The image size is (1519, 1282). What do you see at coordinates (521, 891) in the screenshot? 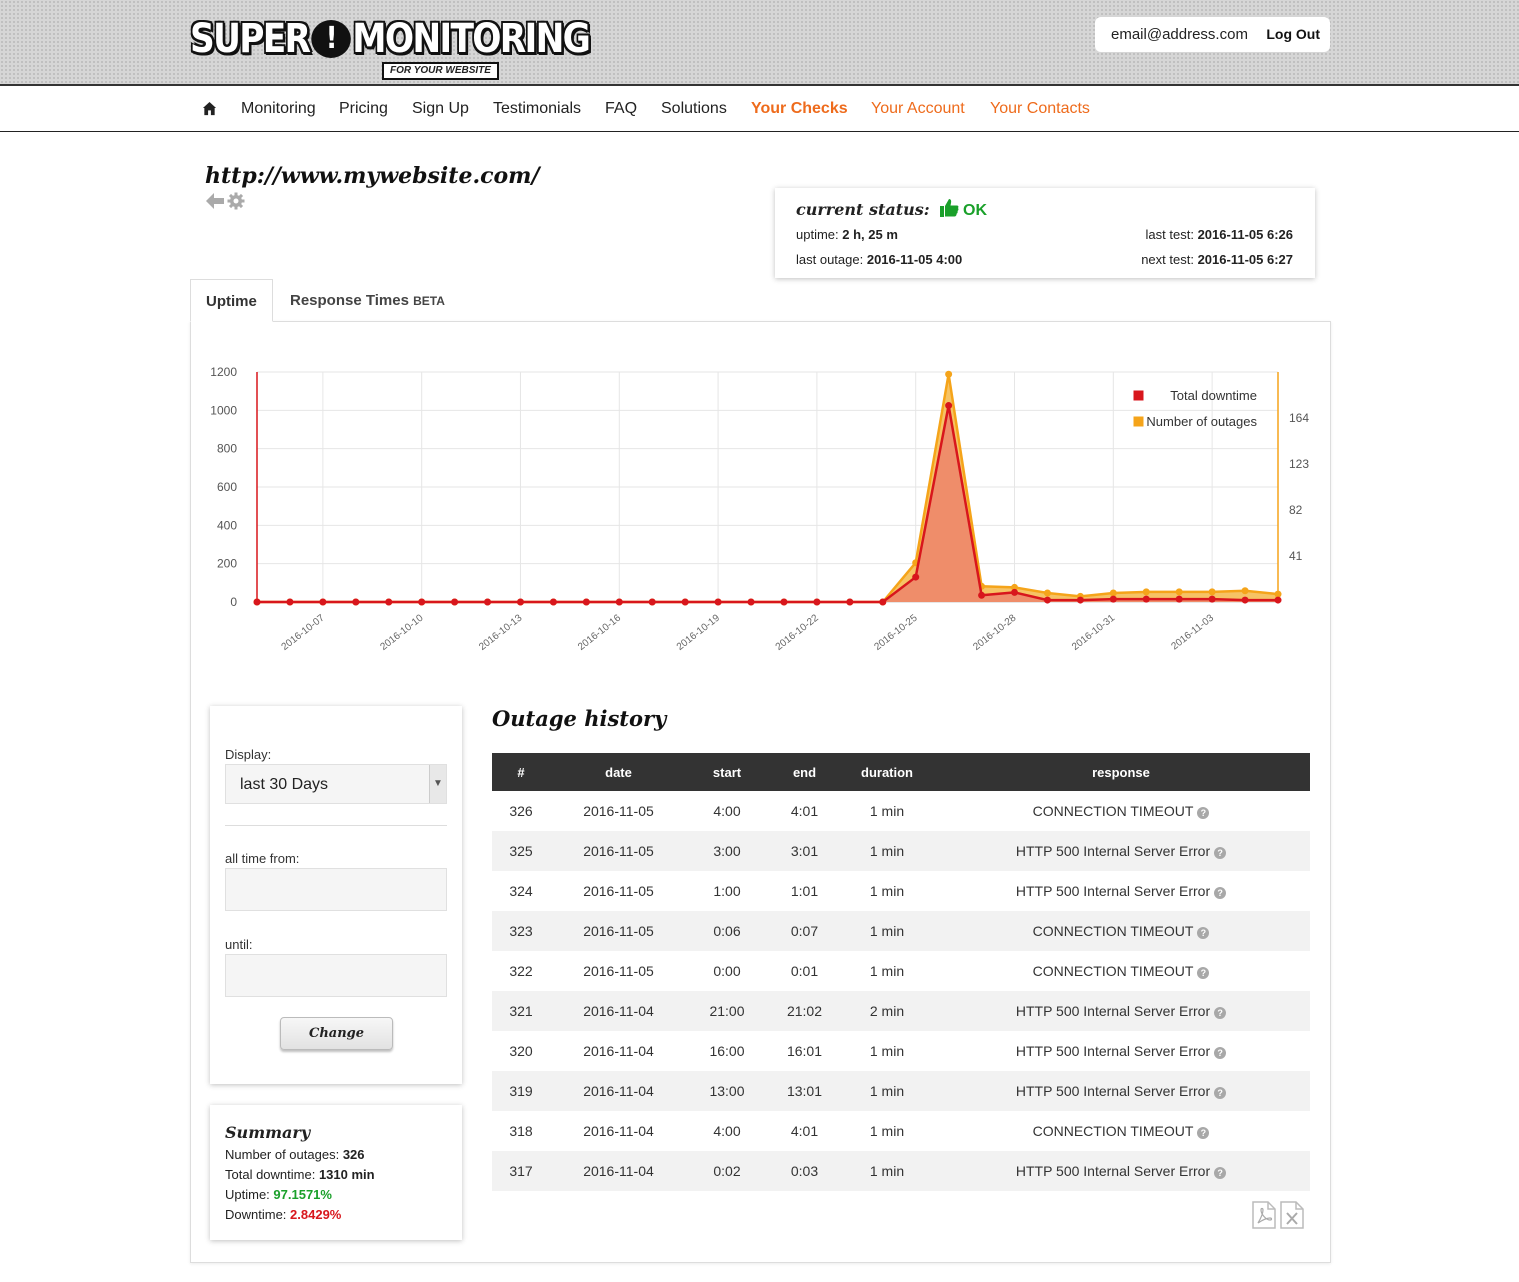
I see `cell-number: 324` at bounding box center [521, 891].